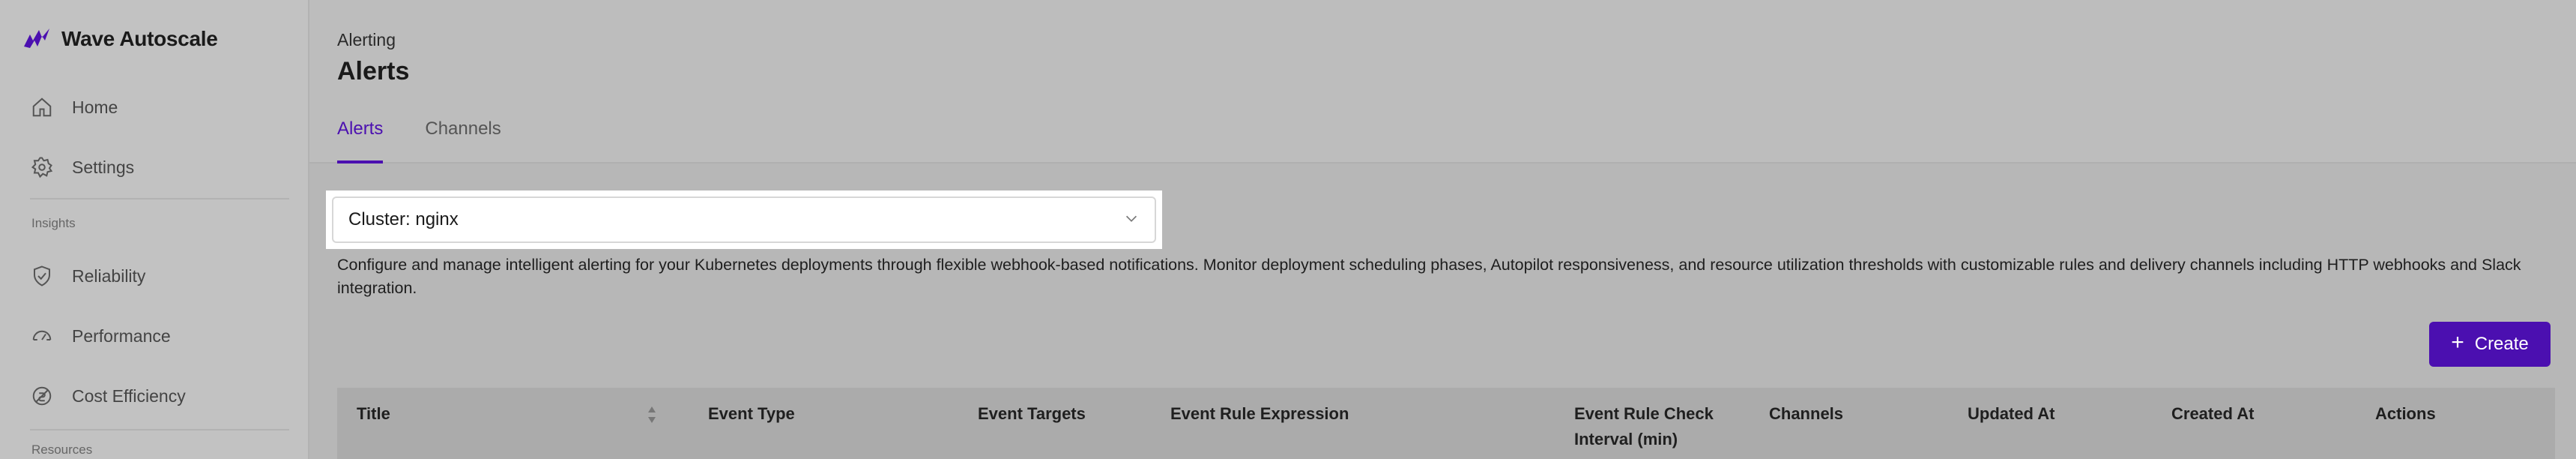 The image size is (2576, 459). Describe the element at coordinates (161, 167) in the screenshot. I see `sidebar-item-settings: Settings` at that location.